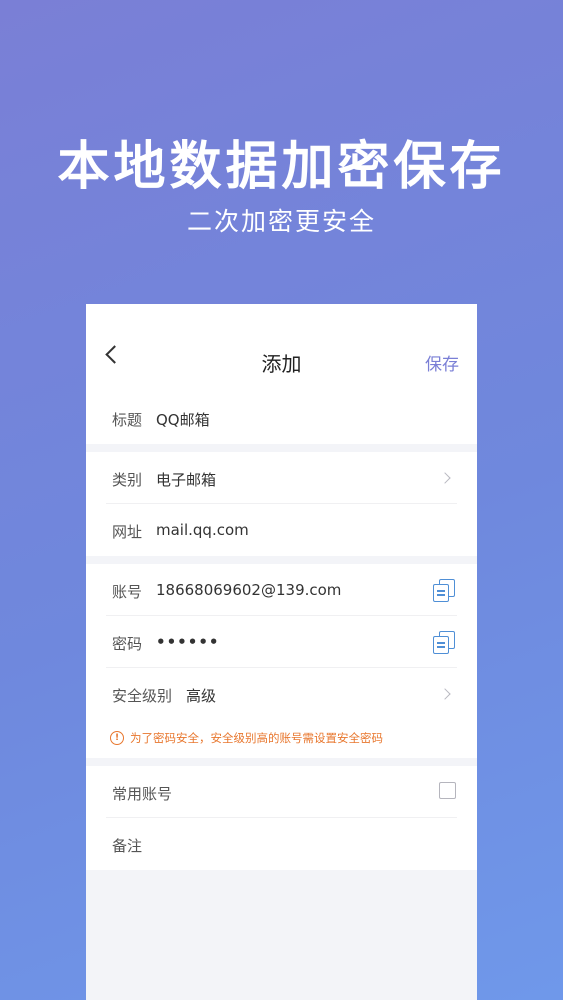 The image size is (563, 1000). I want to click on warning-text: 为了密码安全，安全级别高的账号需设置安全密码, so click(256, 738).